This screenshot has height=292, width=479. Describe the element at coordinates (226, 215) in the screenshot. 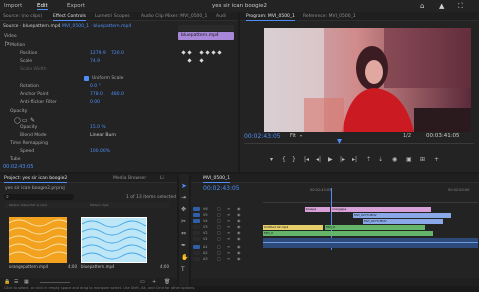

I see `track-header-v5: V5 ▢ ≡ ◉` at that location.